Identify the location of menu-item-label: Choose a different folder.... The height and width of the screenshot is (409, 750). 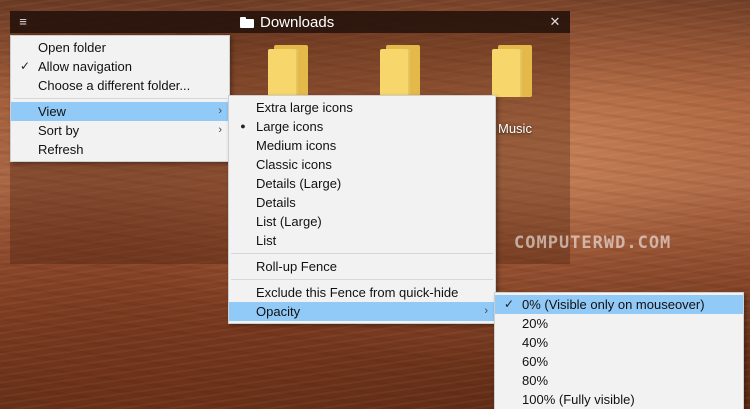
(114, 85).